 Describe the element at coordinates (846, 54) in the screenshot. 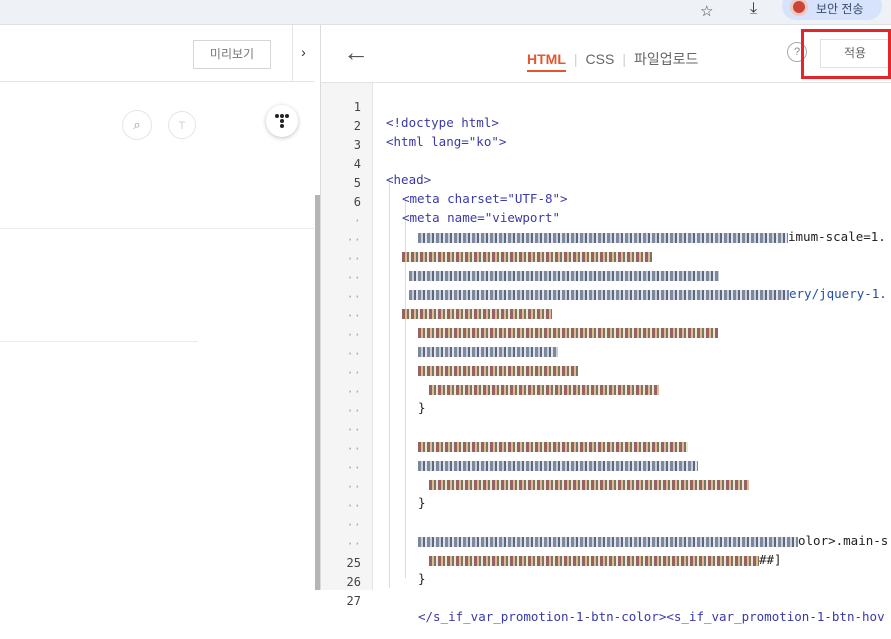

I see `highlight-annotation` at that location.